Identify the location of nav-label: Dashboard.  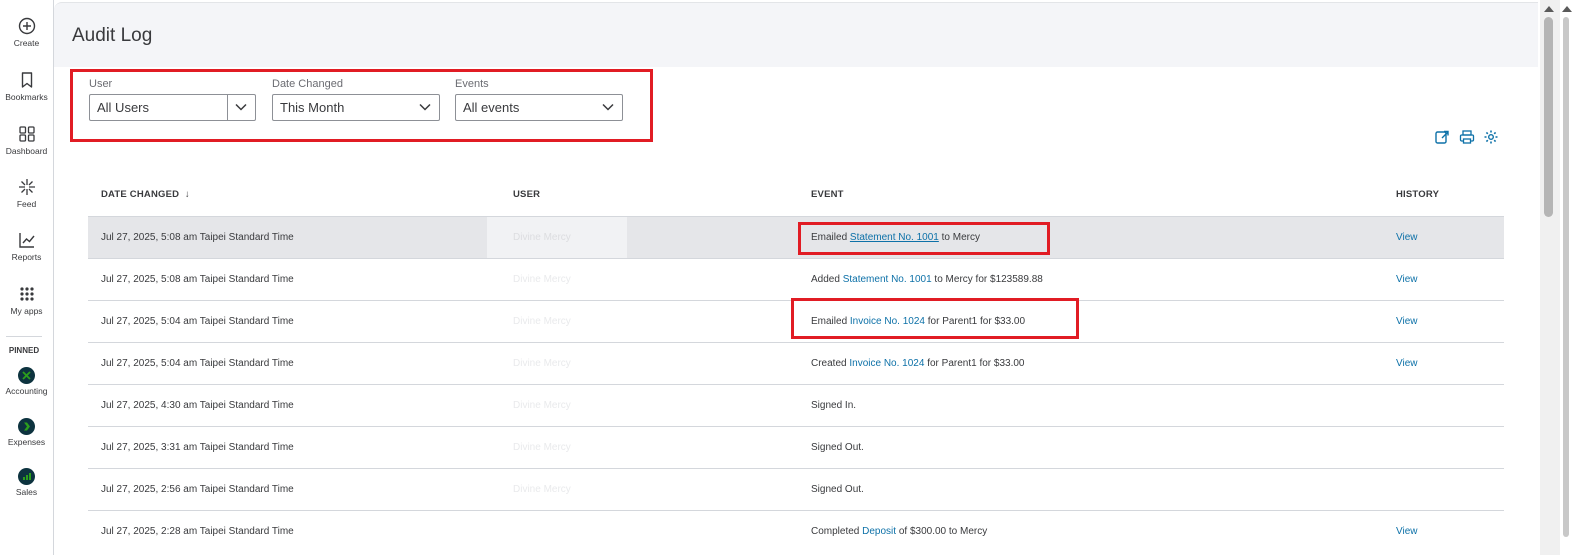
(26, 151).